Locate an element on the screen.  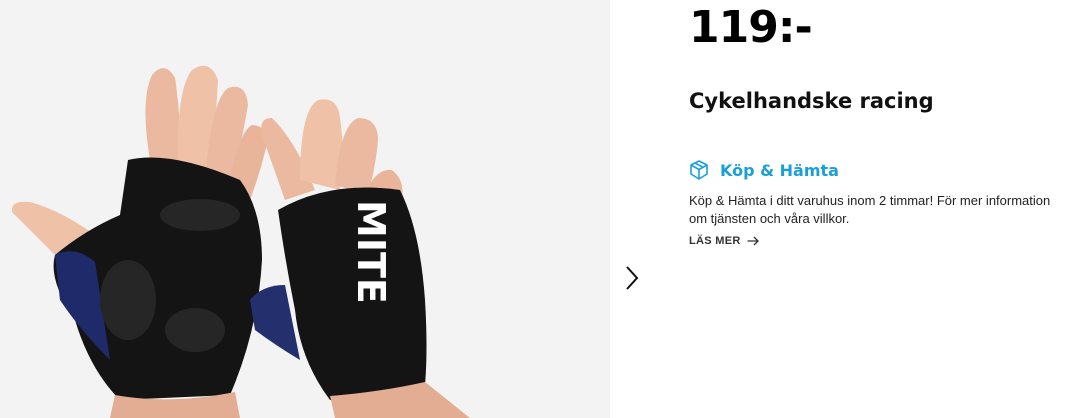
click-collect-header: Köp & Hämta is located at coordinates (763, 170).